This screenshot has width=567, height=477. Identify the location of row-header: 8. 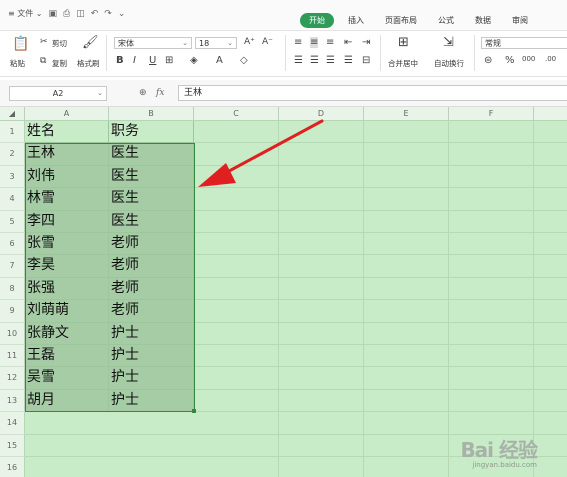
(12, 289).